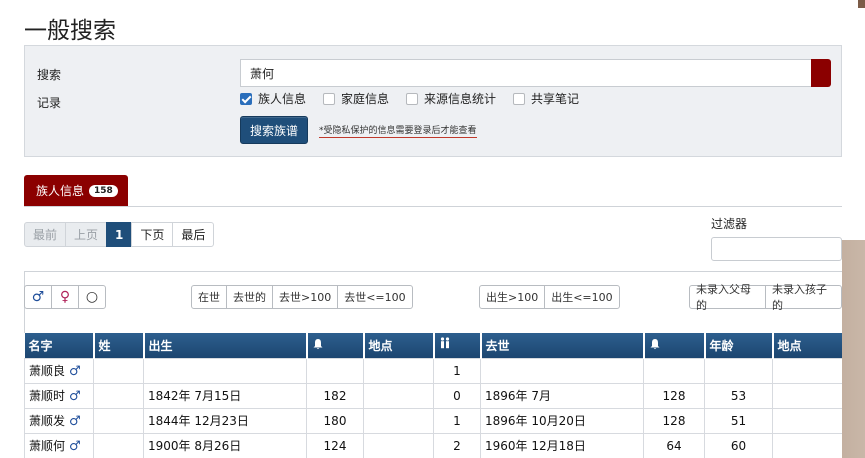 This screenshot has height=458, width=865. Describe the element at coordinates (225, 420) in the screenshot. I see `cell-birth: 1844年 12月23日` at that location.